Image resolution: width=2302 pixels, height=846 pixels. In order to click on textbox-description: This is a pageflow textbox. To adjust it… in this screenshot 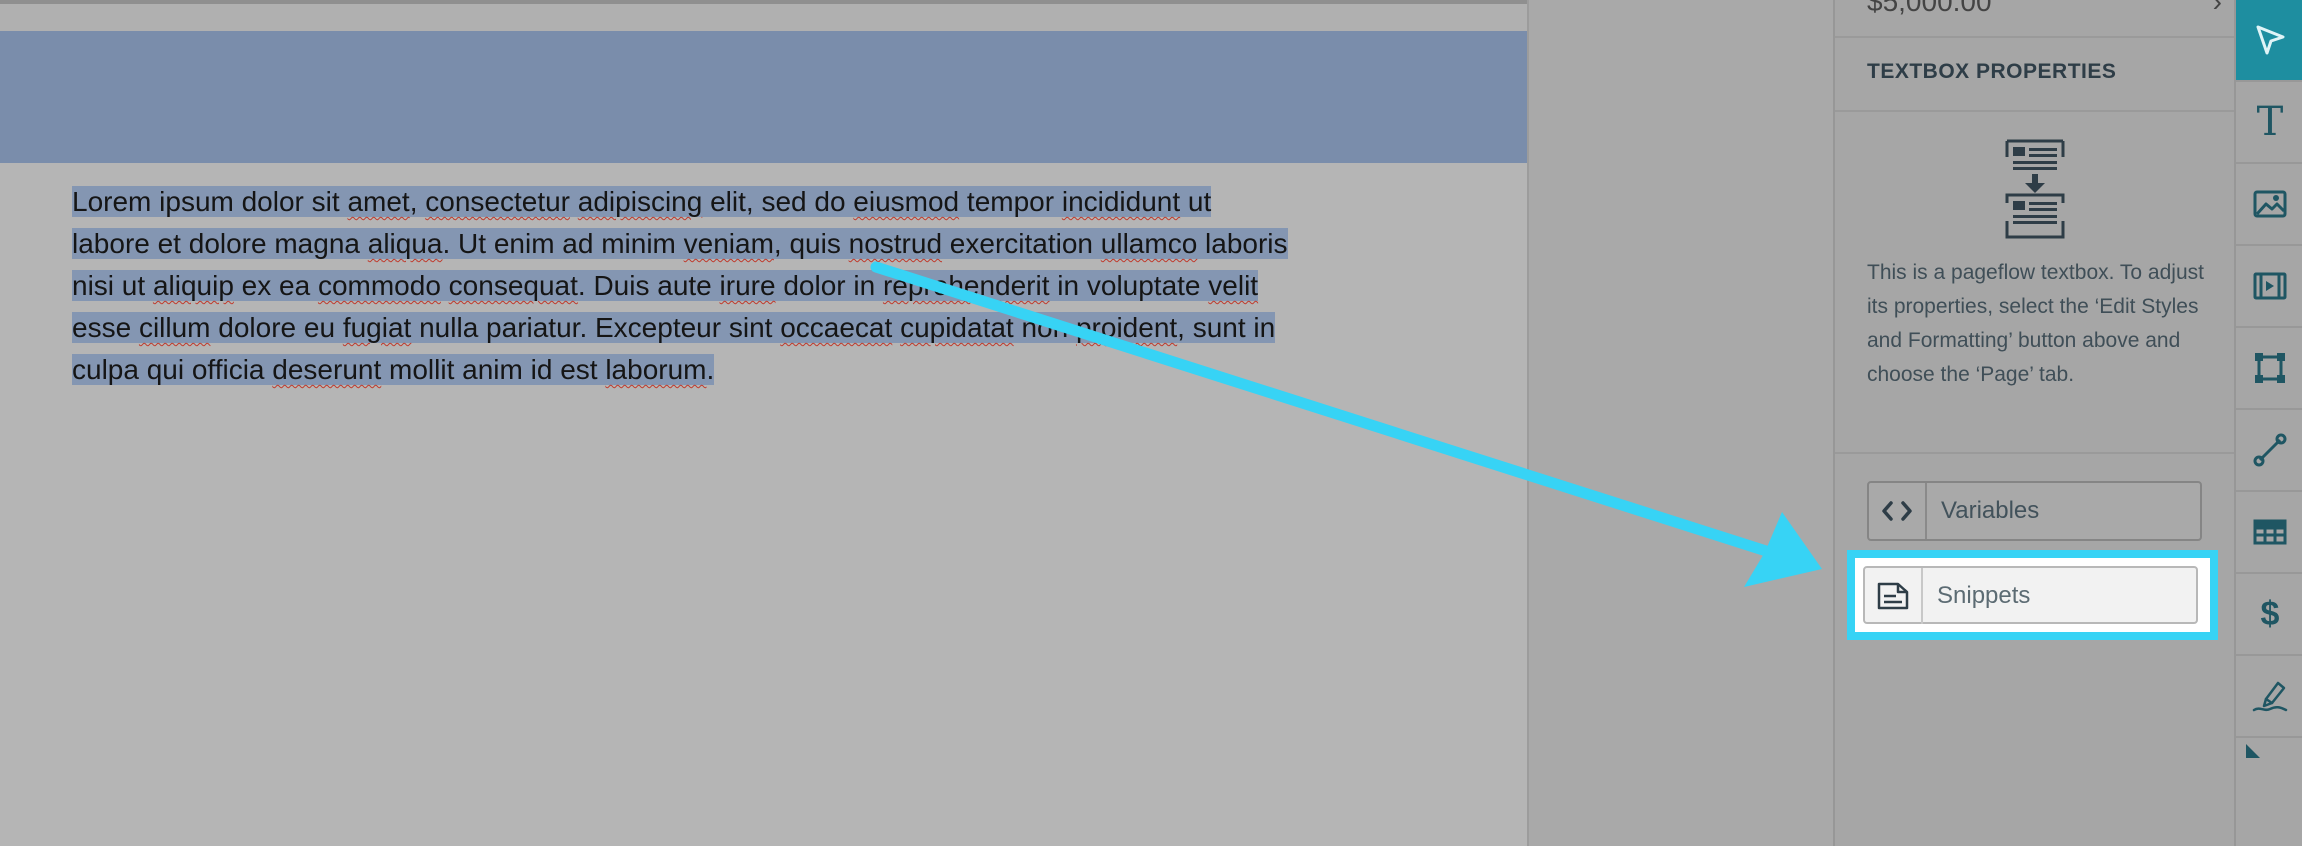, I will do `click(2035, 323)`.